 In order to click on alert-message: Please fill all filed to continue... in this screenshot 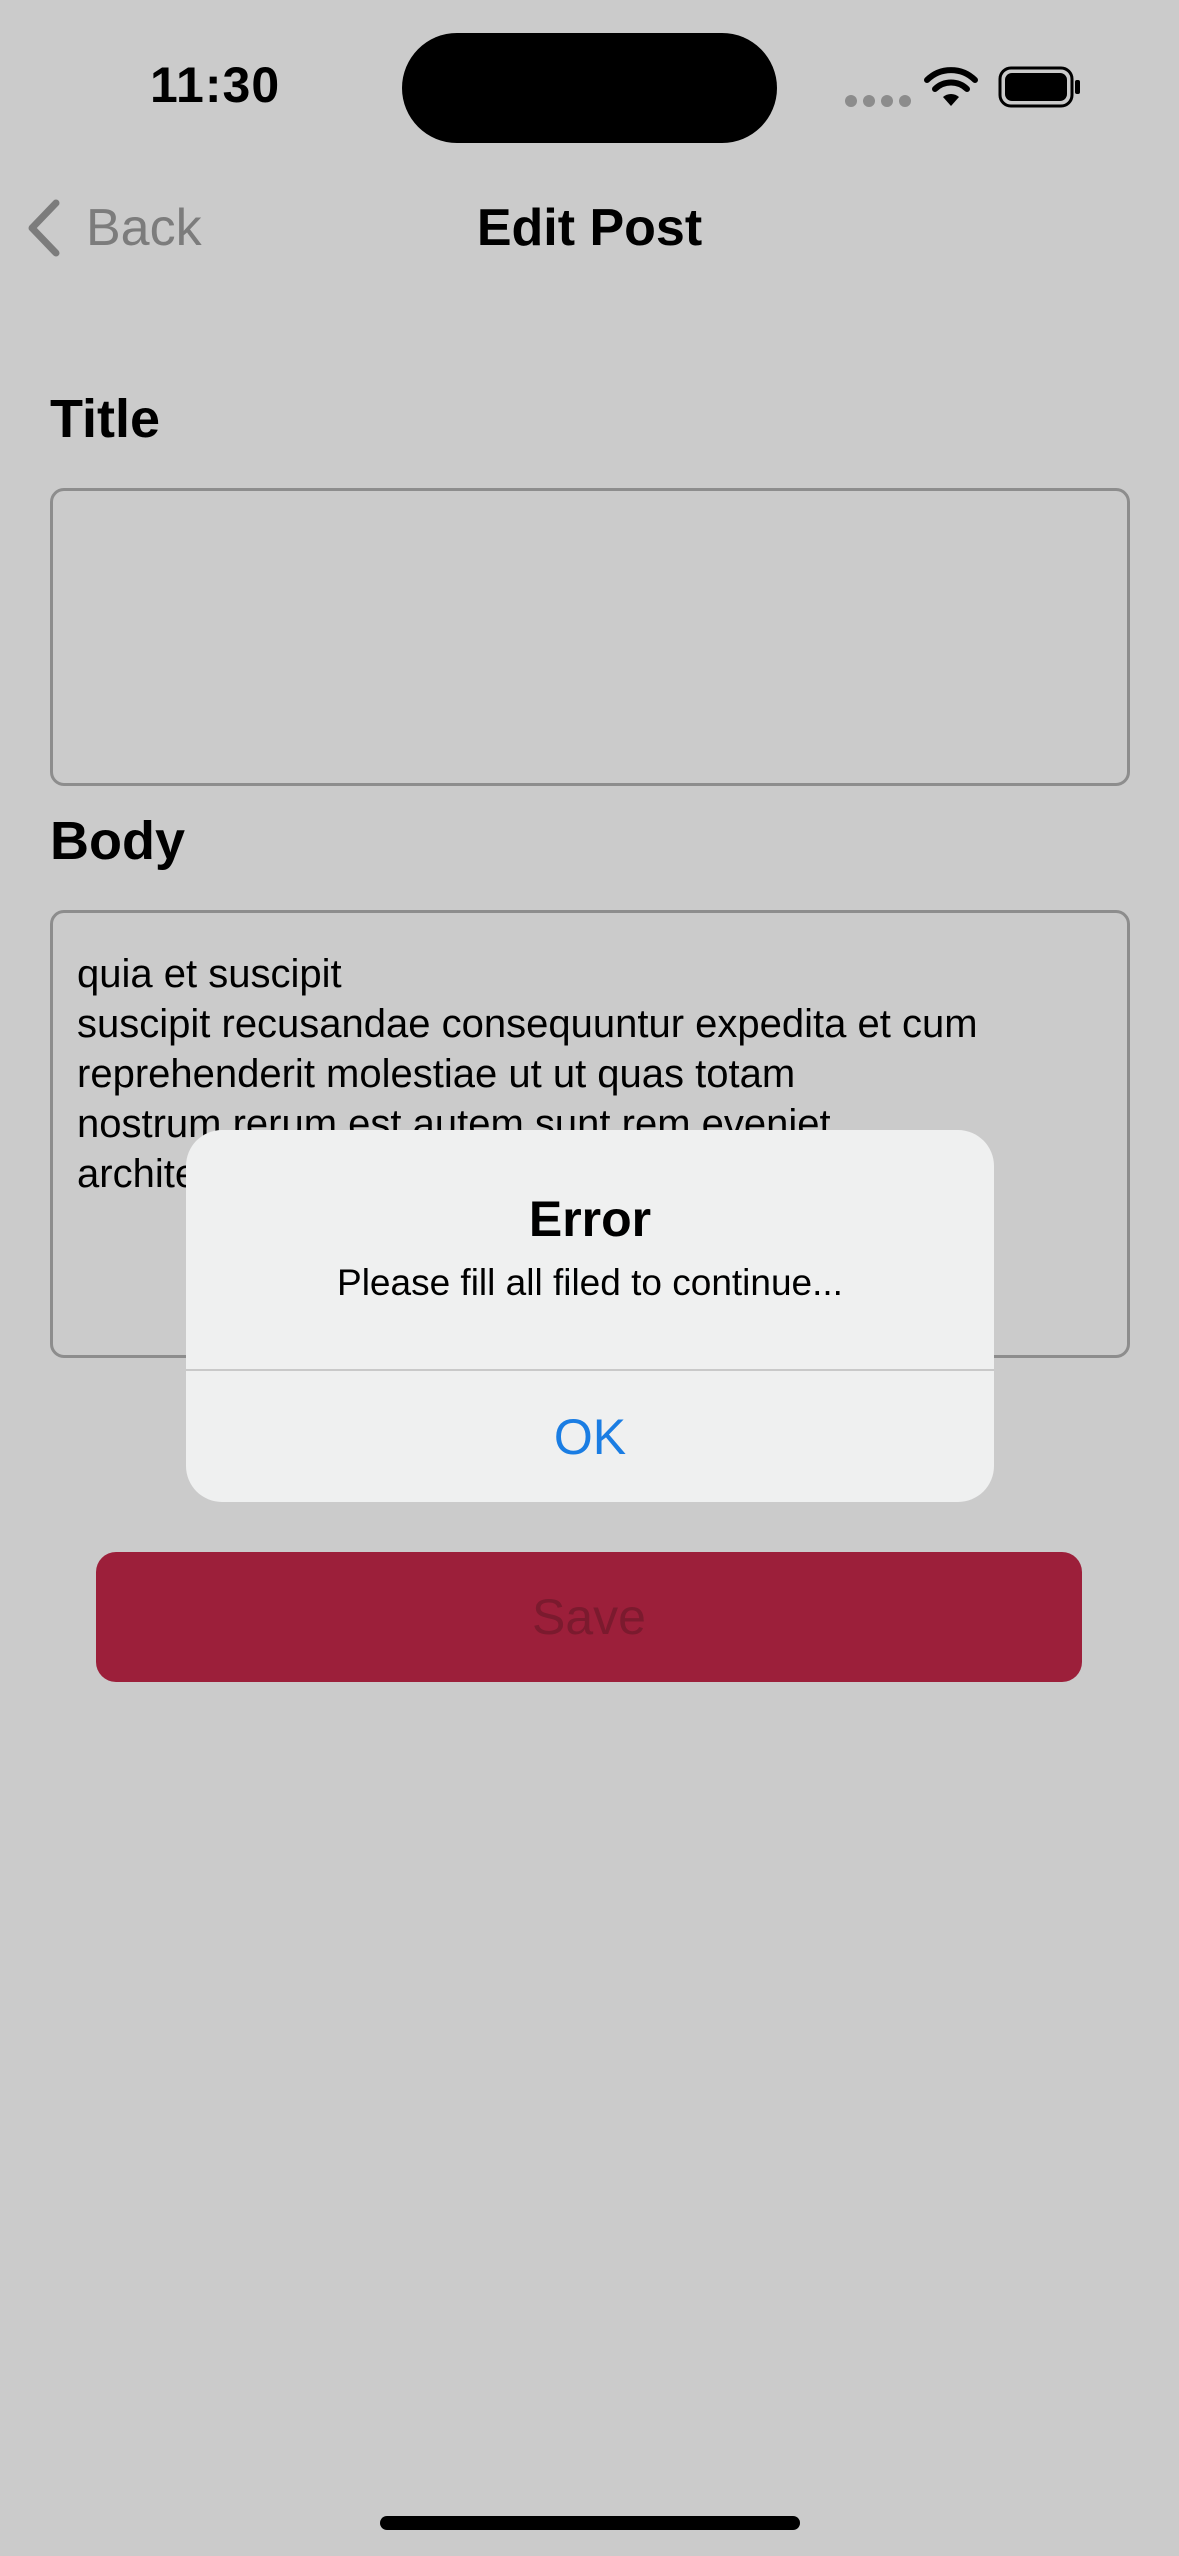, I will do `click(590, 1282)`.